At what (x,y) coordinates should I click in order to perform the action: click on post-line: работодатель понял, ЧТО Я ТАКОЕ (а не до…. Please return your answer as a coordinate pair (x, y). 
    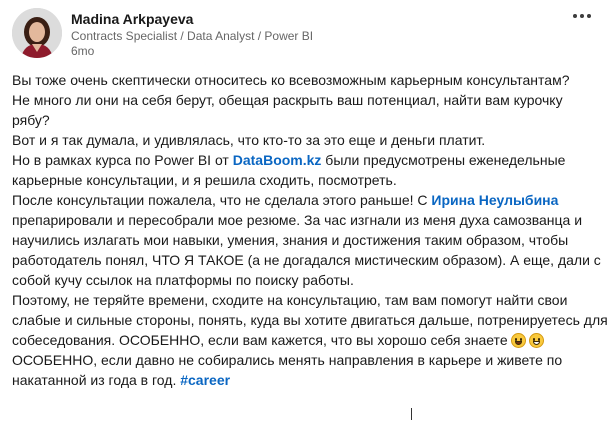
    Looking at the image, I should click on (306, 260).